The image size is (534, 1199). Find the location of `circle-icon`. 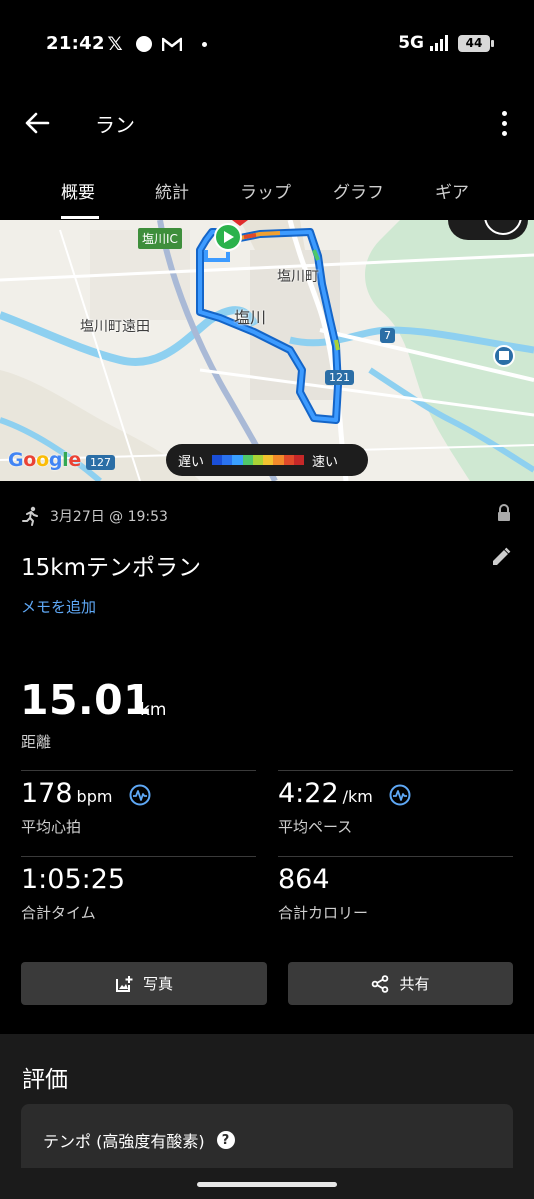

circle-icon is located at coordinates (144, 44).